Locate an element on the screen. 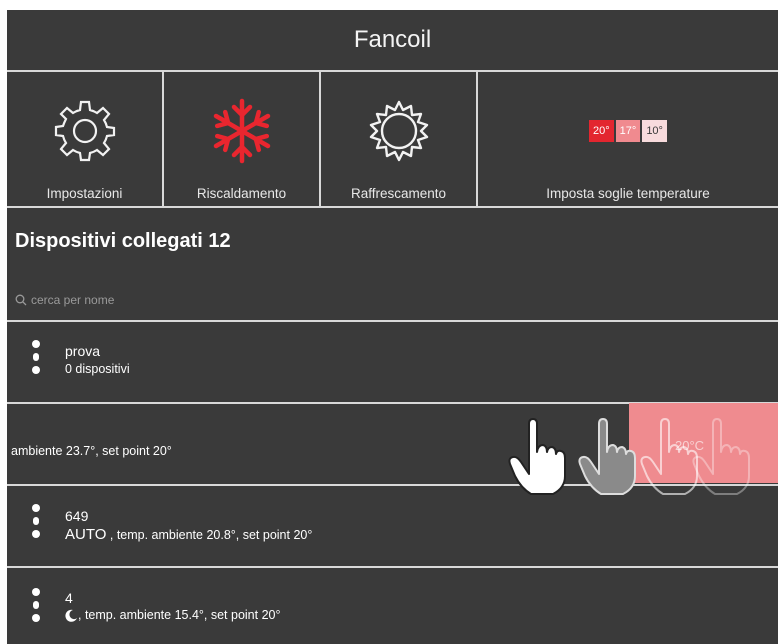 This screenshot has width=778, height=644. tile-riscaldamento: Riscaldamento is located at coordinates (241, 139).